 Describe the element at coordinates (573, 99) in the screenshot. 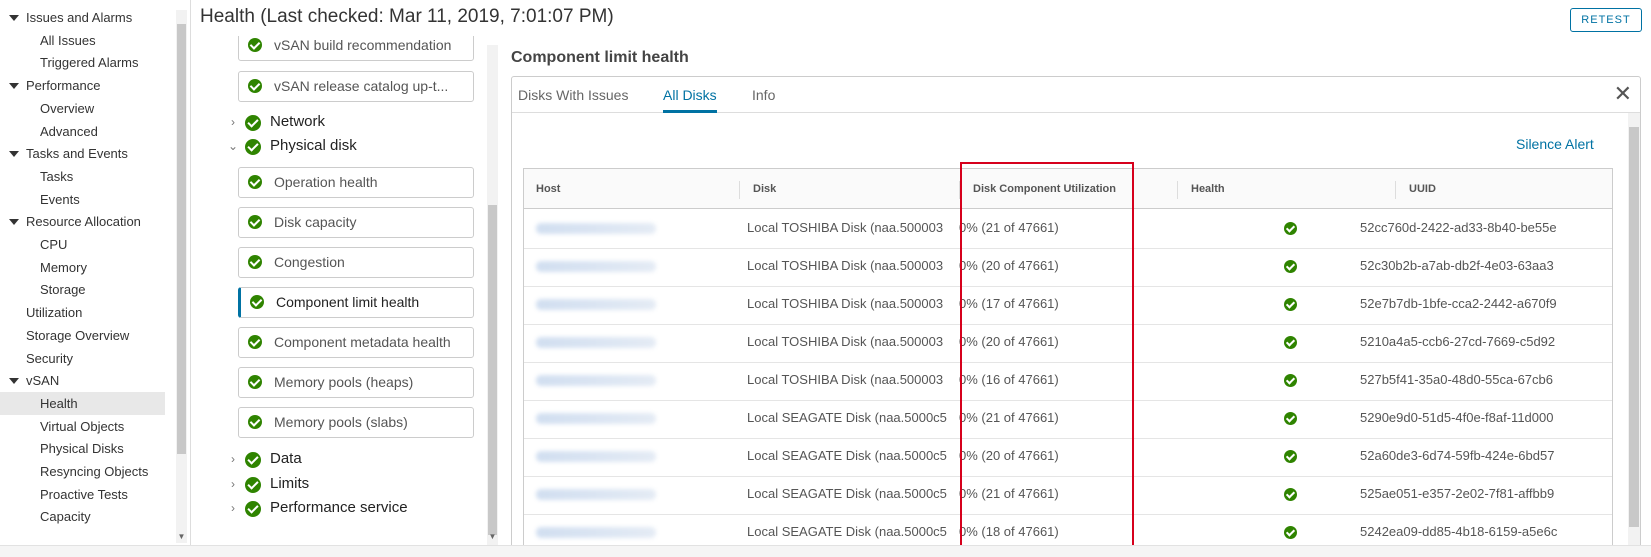

I see `tab-disks-with-issues: Disks With Issues` at that location.